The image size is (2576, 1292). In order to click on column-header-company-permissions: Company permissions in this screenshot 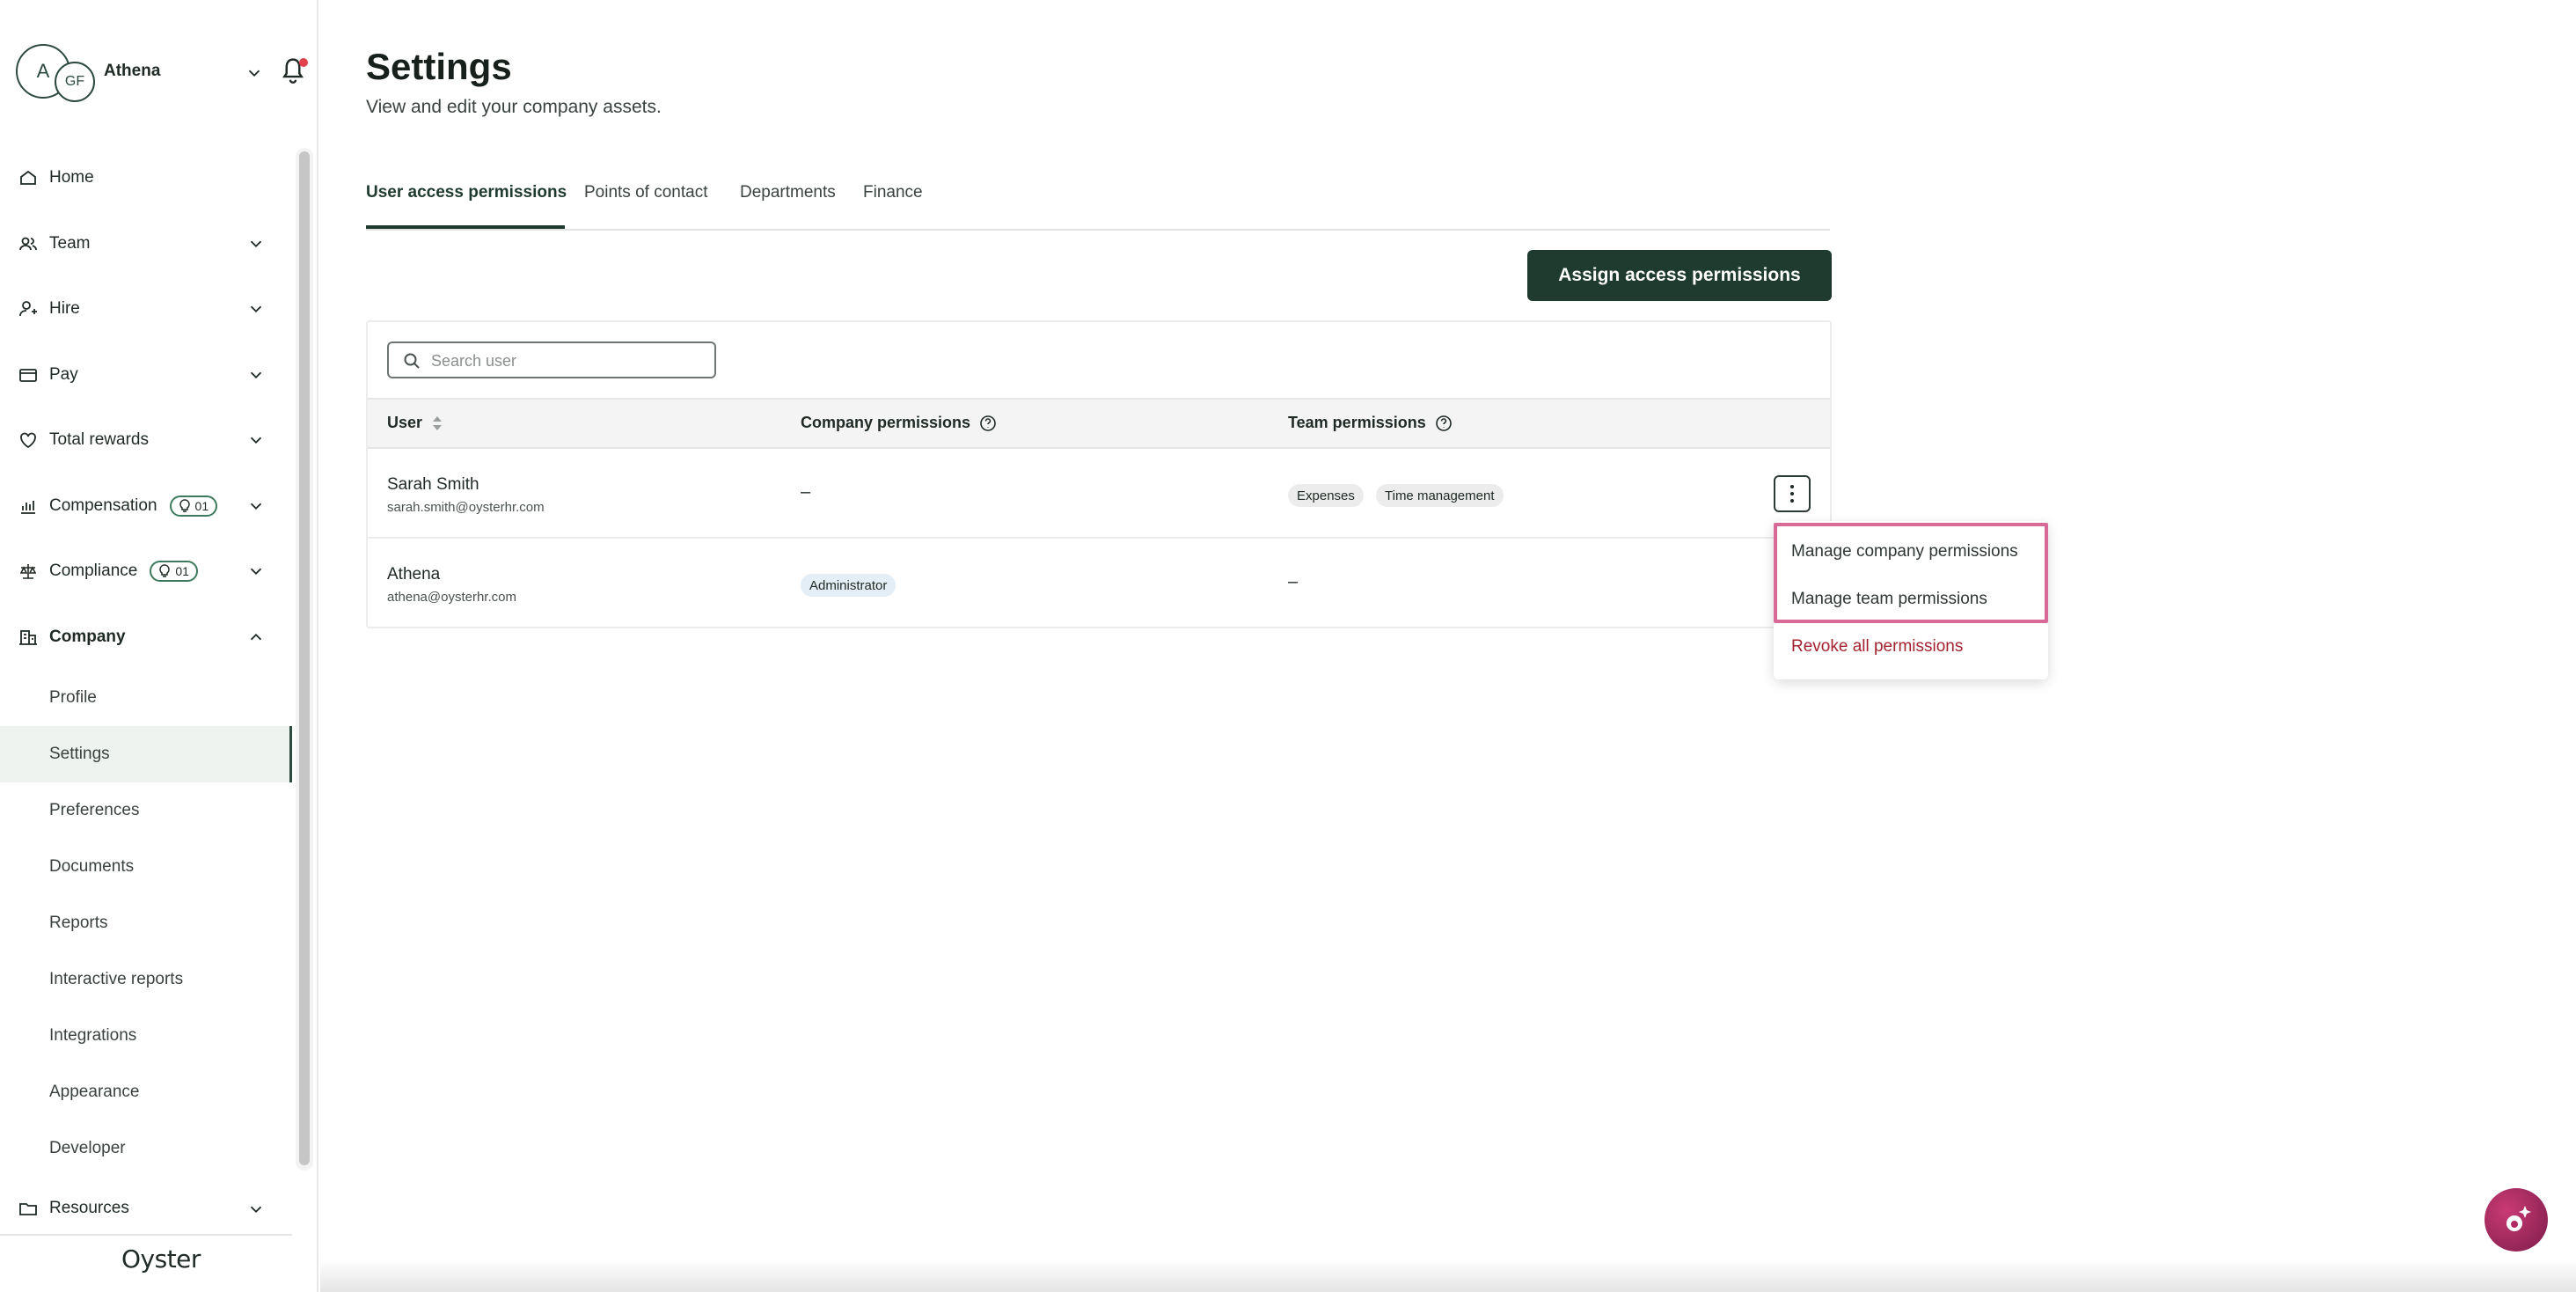, I will do `click(899, 423)`.